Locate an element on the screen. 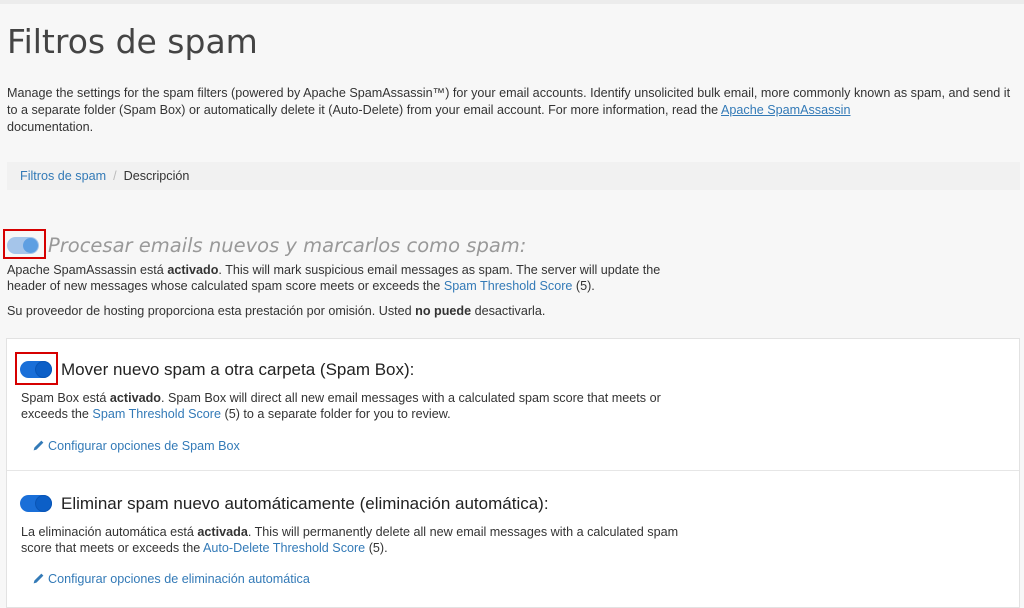  auto-delete-threshold-link: Auto-Delete Threshold Score is located at coordinates (284, 548).